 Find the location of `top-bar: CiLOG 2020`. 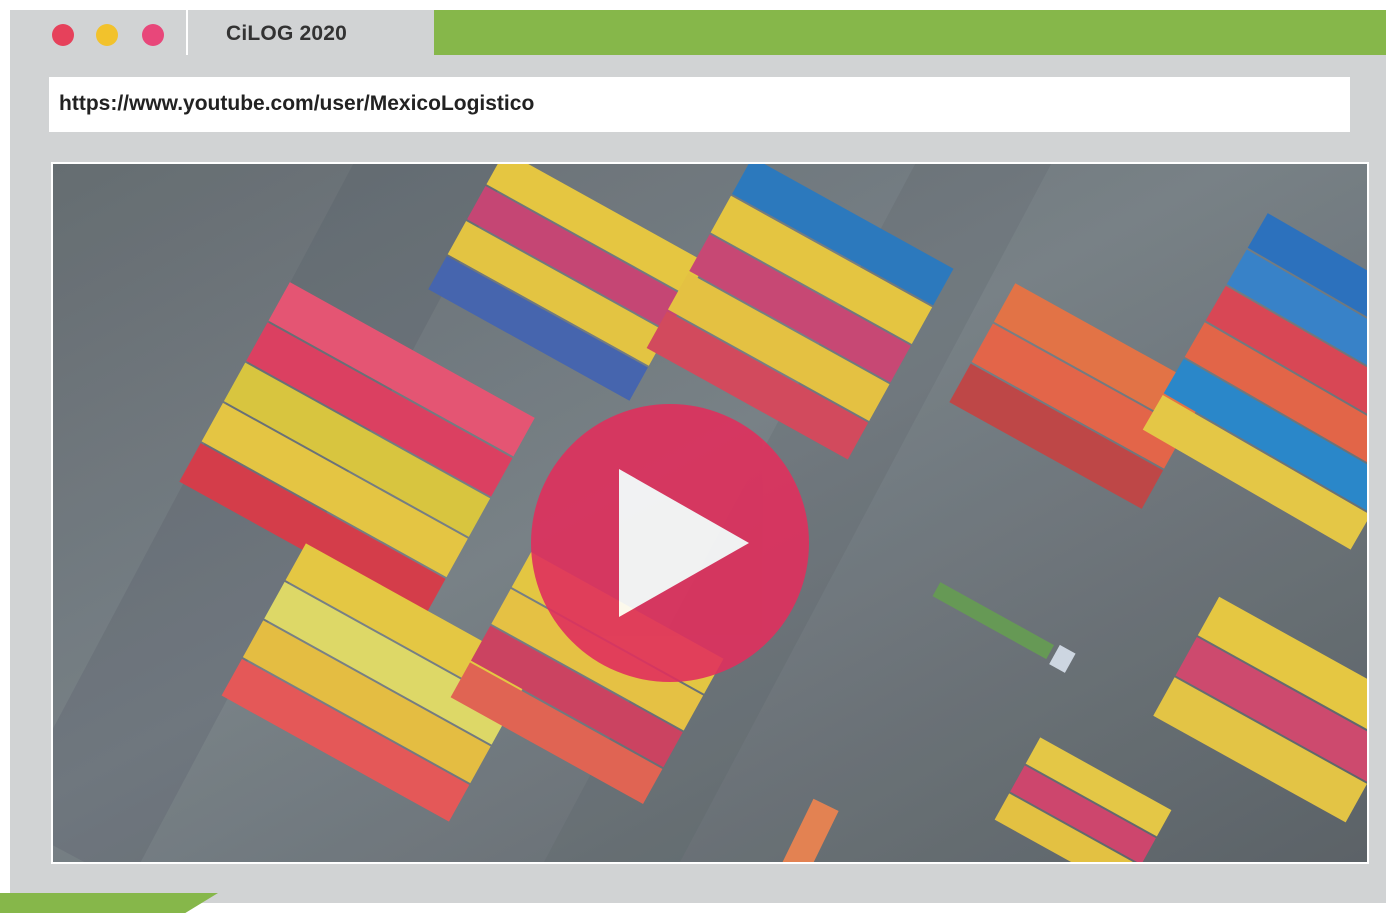

top-bar: CiLOG 2020 is located at coordinates (698, 32).